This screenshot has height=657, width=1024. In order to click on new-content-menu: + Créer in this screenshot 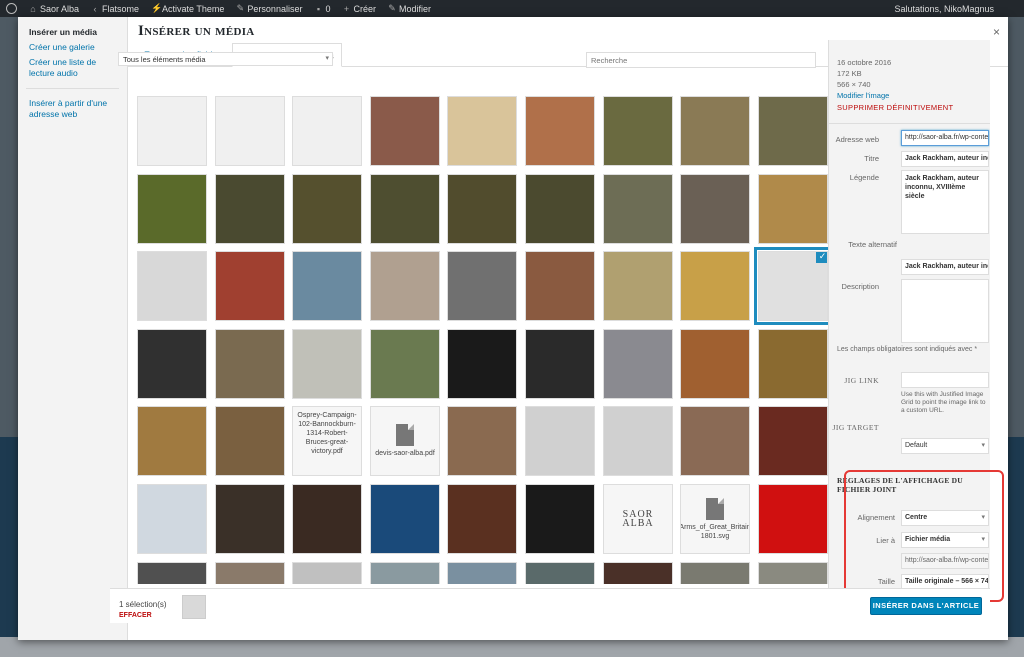, I will do `click(359, 9)`.